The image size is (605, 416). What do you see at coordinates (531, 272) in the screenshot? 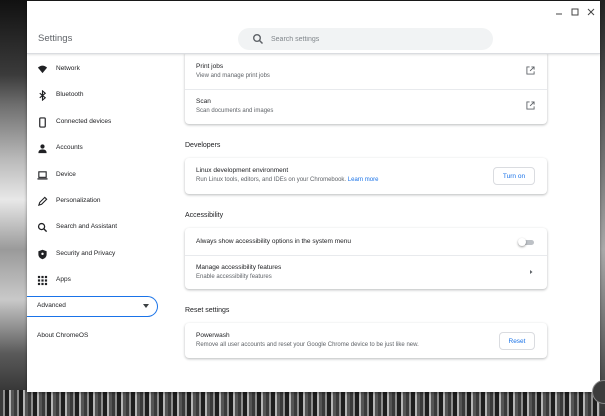
I see `chevron-right-icon` at bounding box center [531, 272].